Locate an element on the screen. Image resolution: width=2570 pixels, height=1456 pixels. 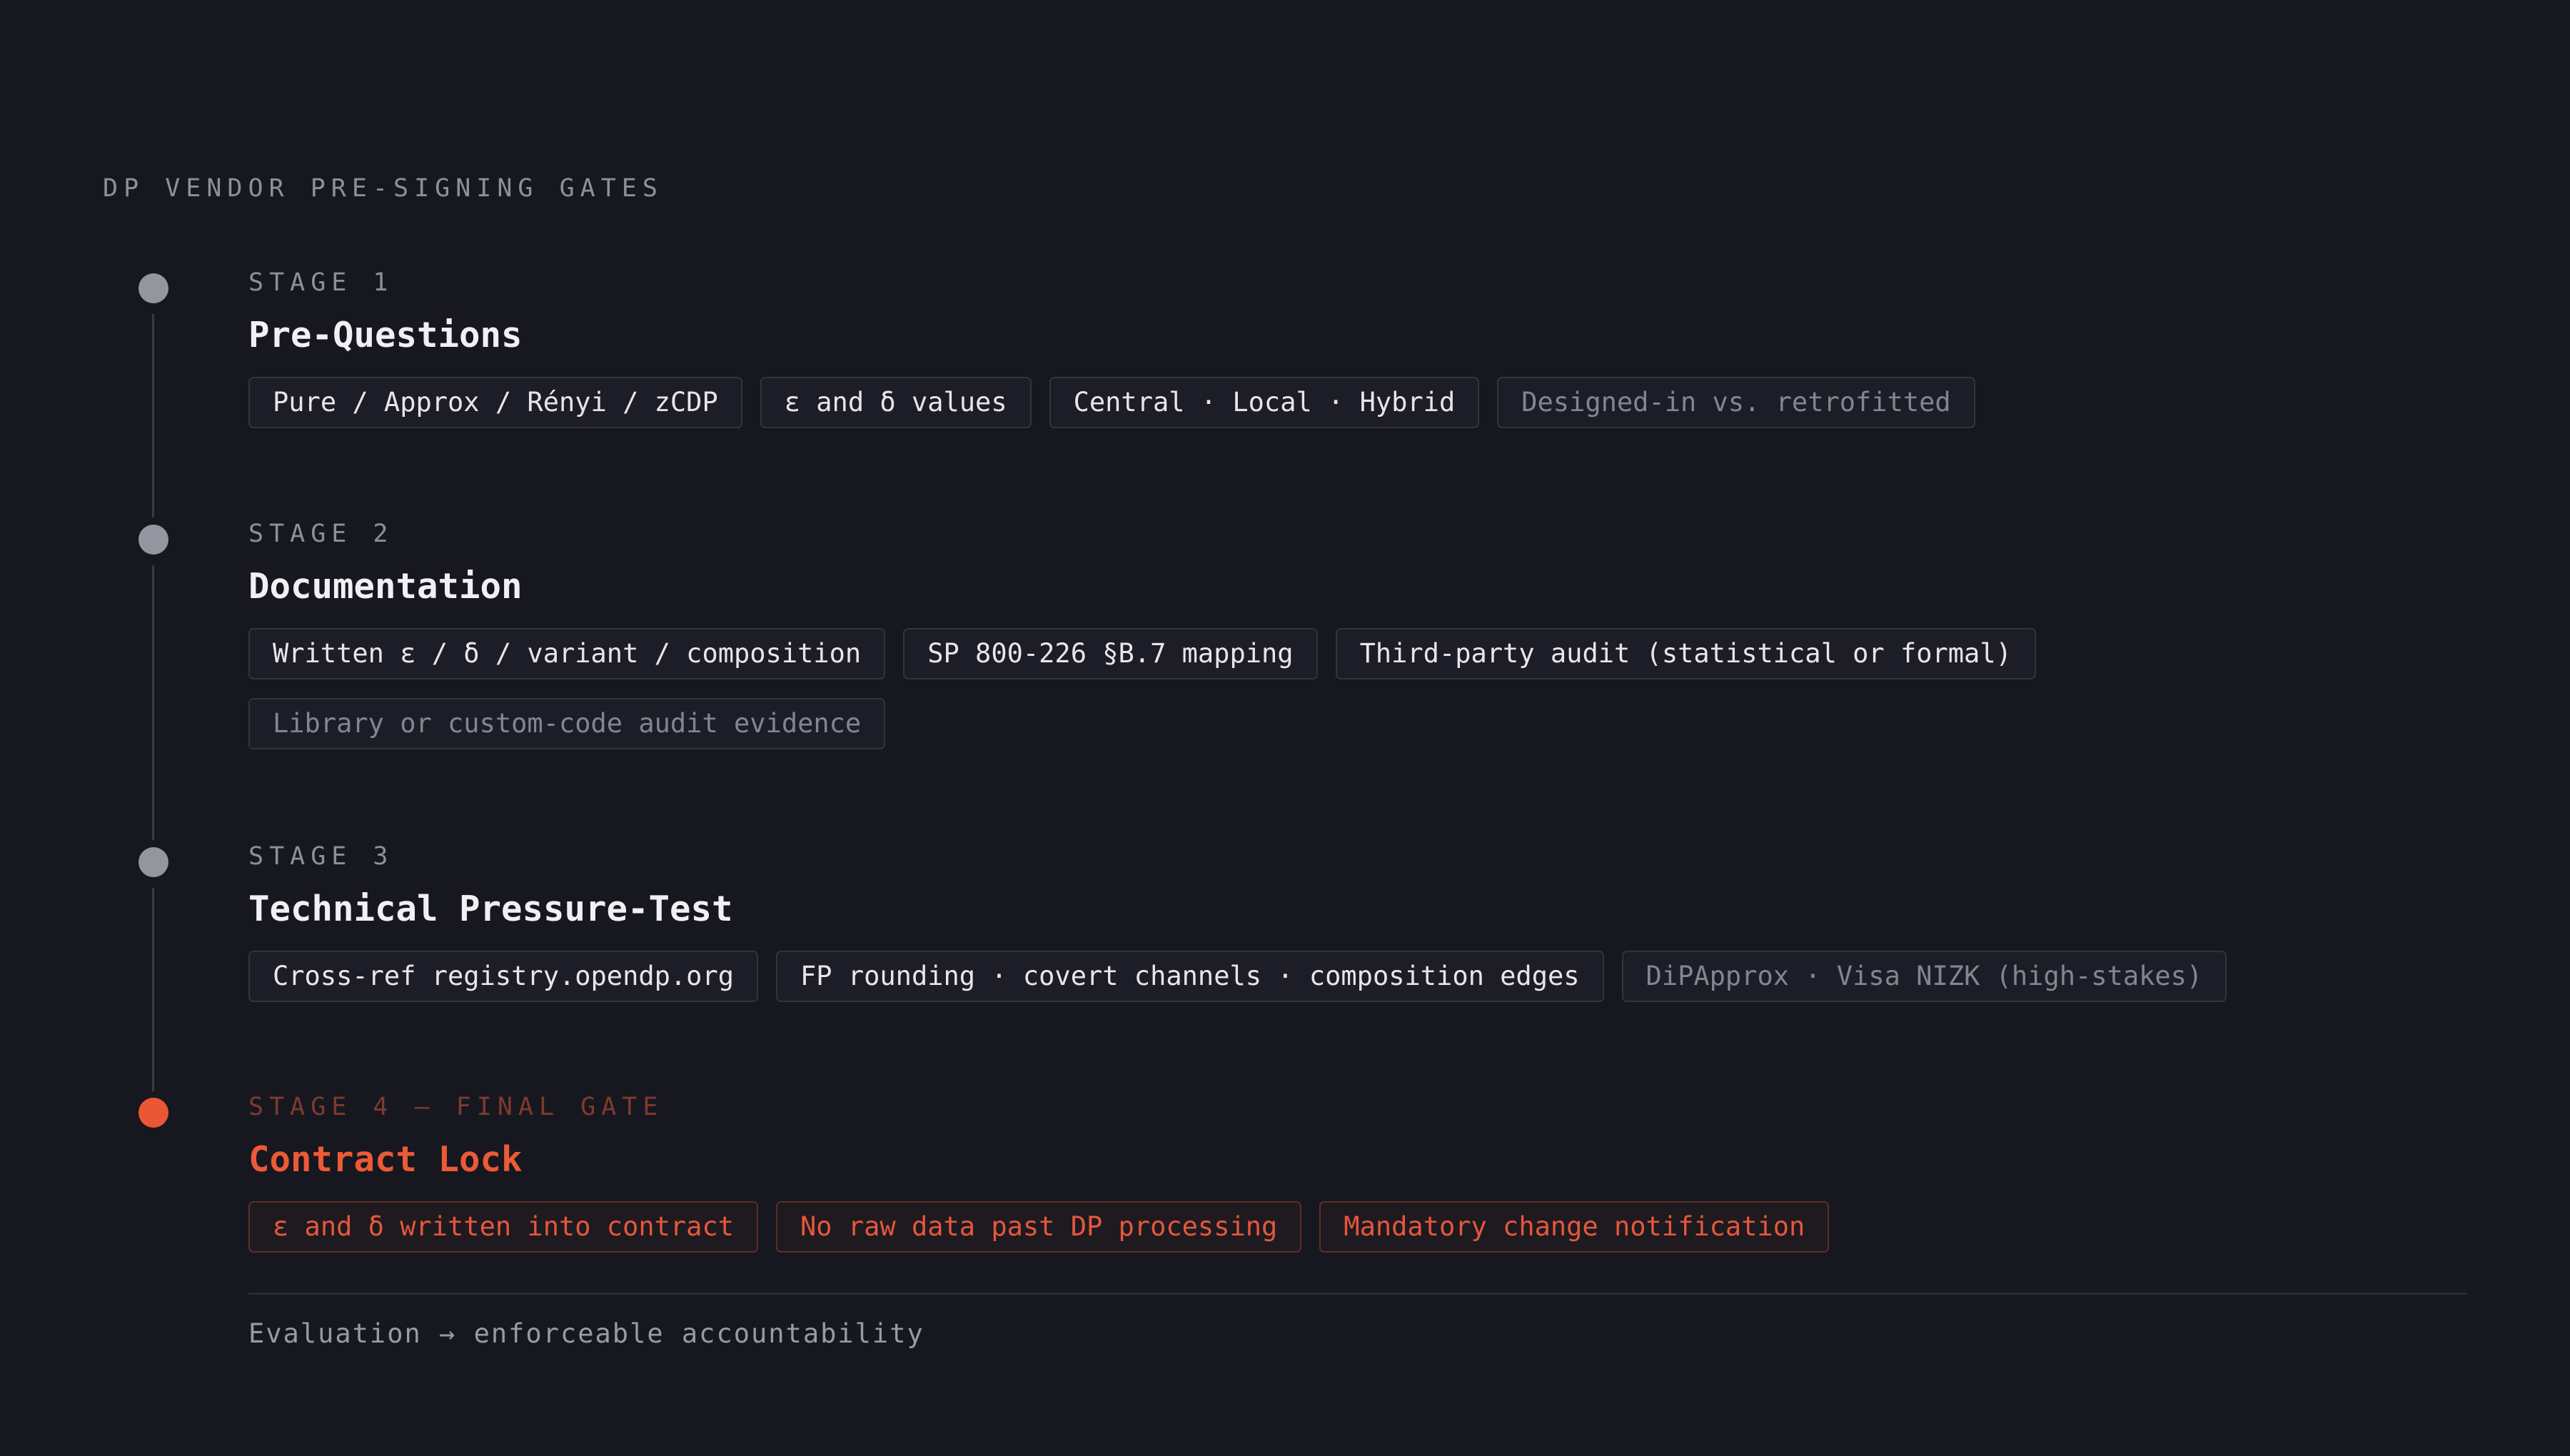
chip: Mandatory change notification is located at coordinates (1574, 1227).